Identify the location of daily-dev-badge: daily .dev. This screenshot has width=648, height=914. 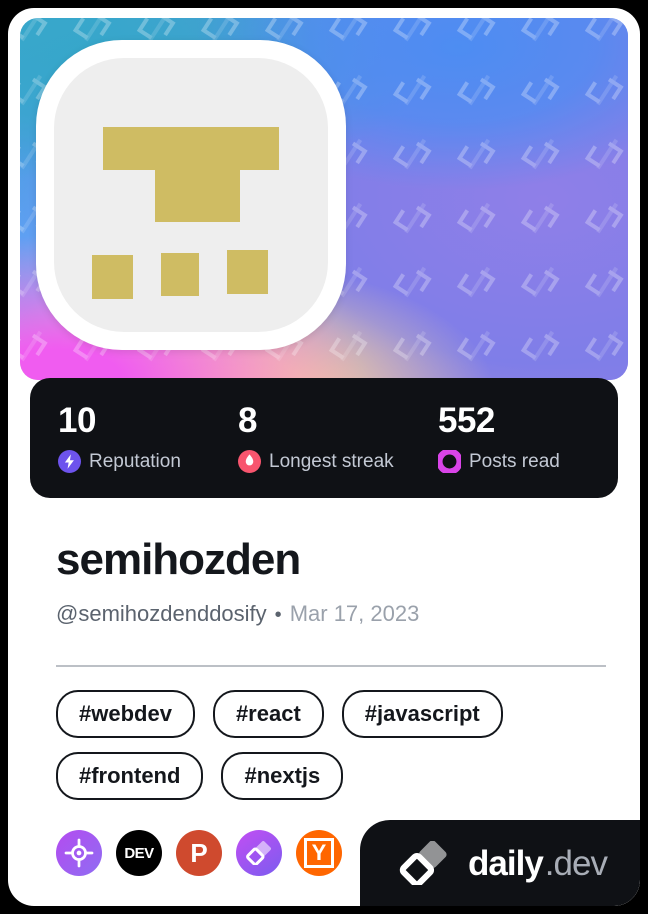
(500, 863).